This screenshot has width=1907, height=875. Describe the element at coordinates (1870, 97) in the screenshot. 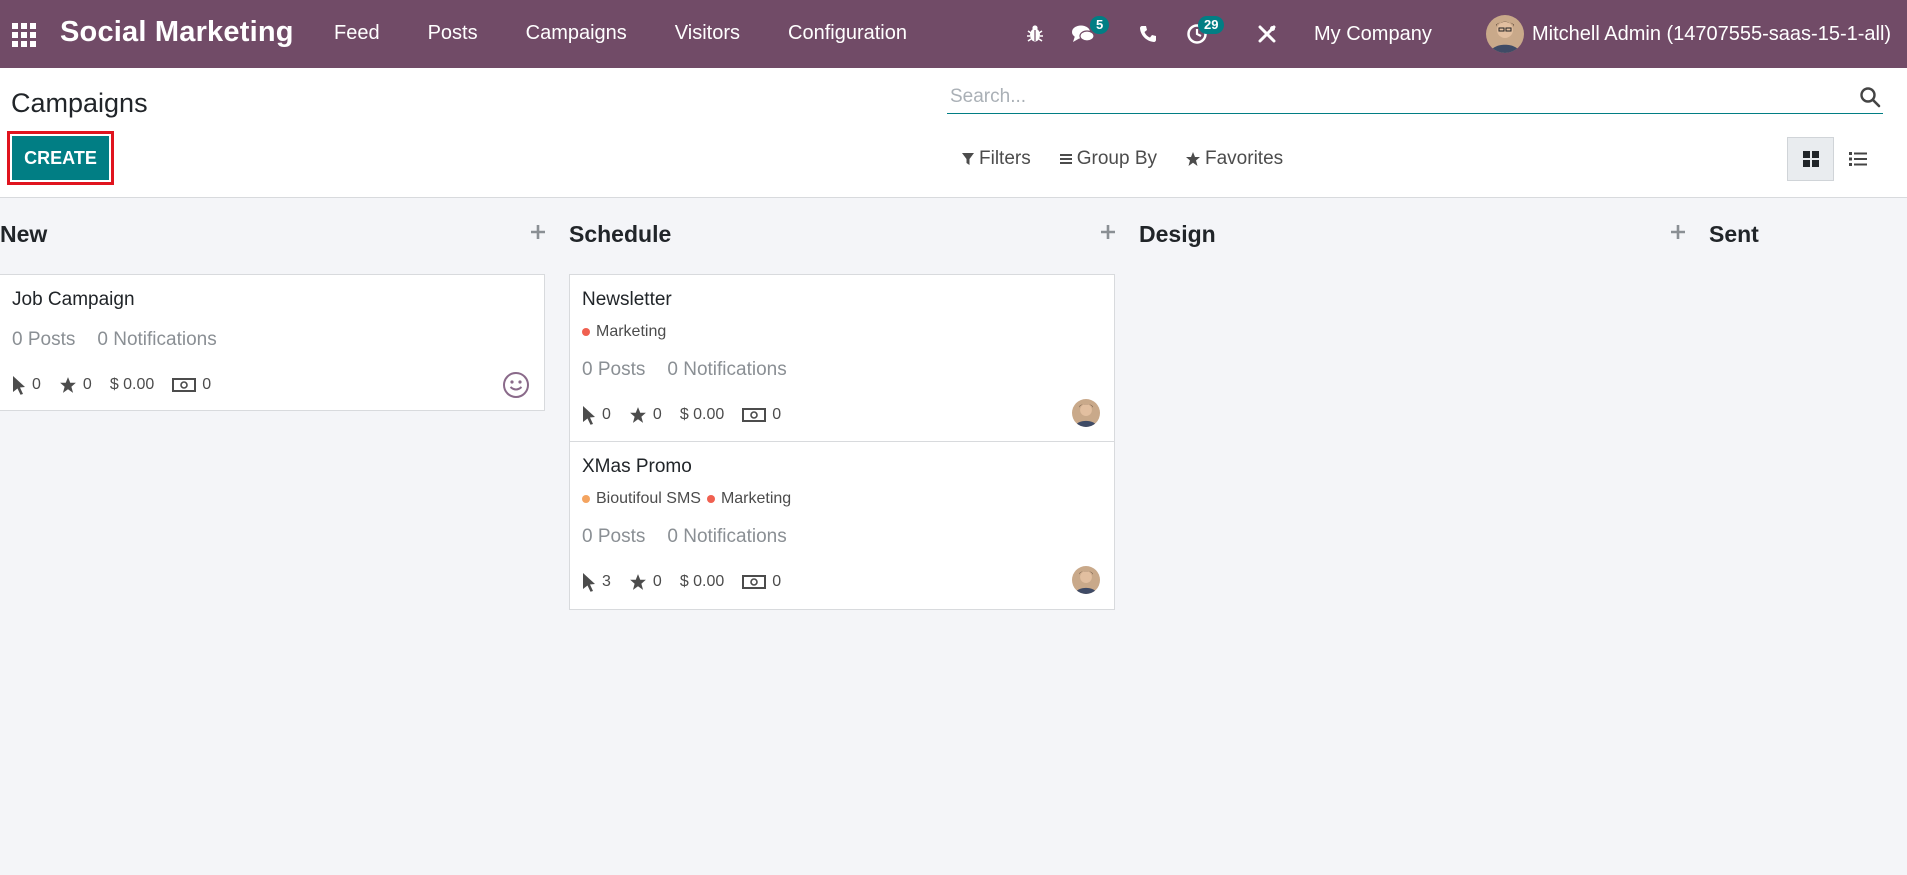

I see `search-icon` at that location.